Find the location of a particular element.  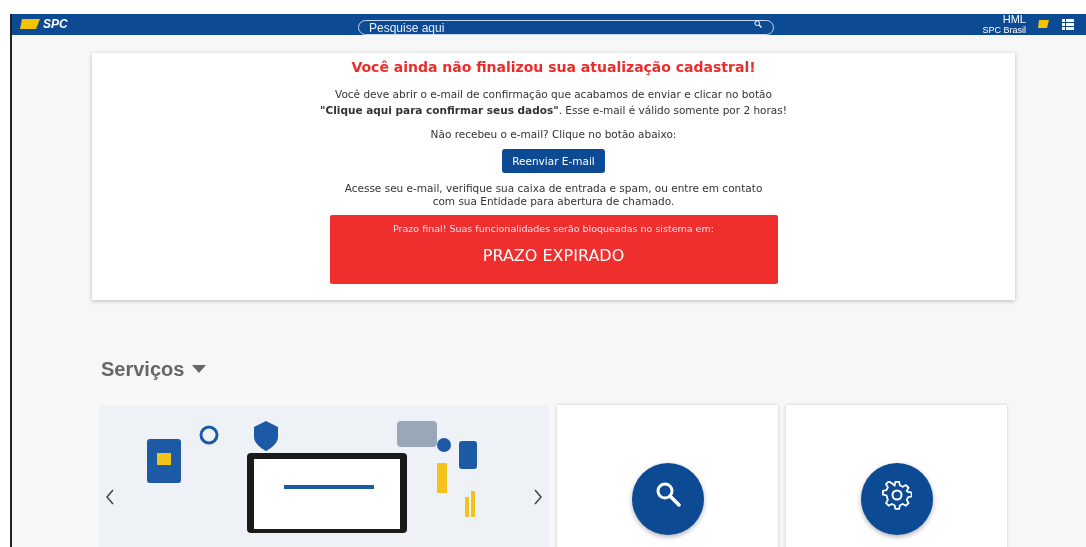

section-title: Serviços is located at coordinates (143, 369).